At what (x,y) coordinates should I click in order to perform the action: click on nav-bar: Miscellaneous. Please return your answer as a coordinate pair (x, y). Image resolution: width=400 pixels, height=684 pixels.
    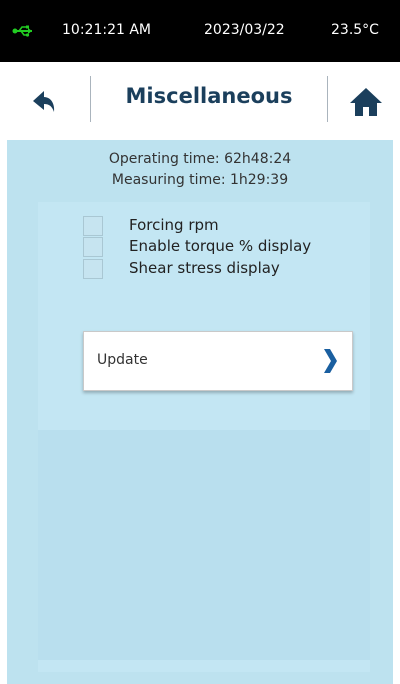
    Looking at the image, I should click on (200, 101).